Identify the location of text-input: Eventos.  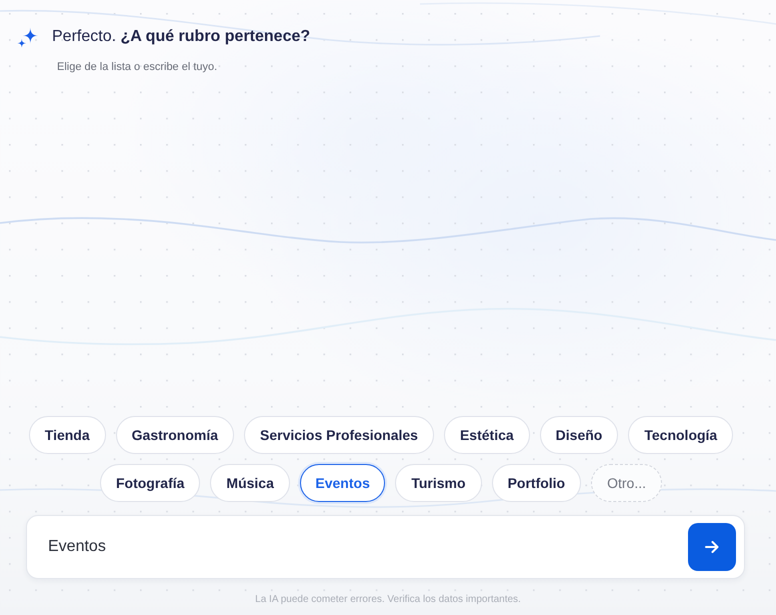
(363, 547).